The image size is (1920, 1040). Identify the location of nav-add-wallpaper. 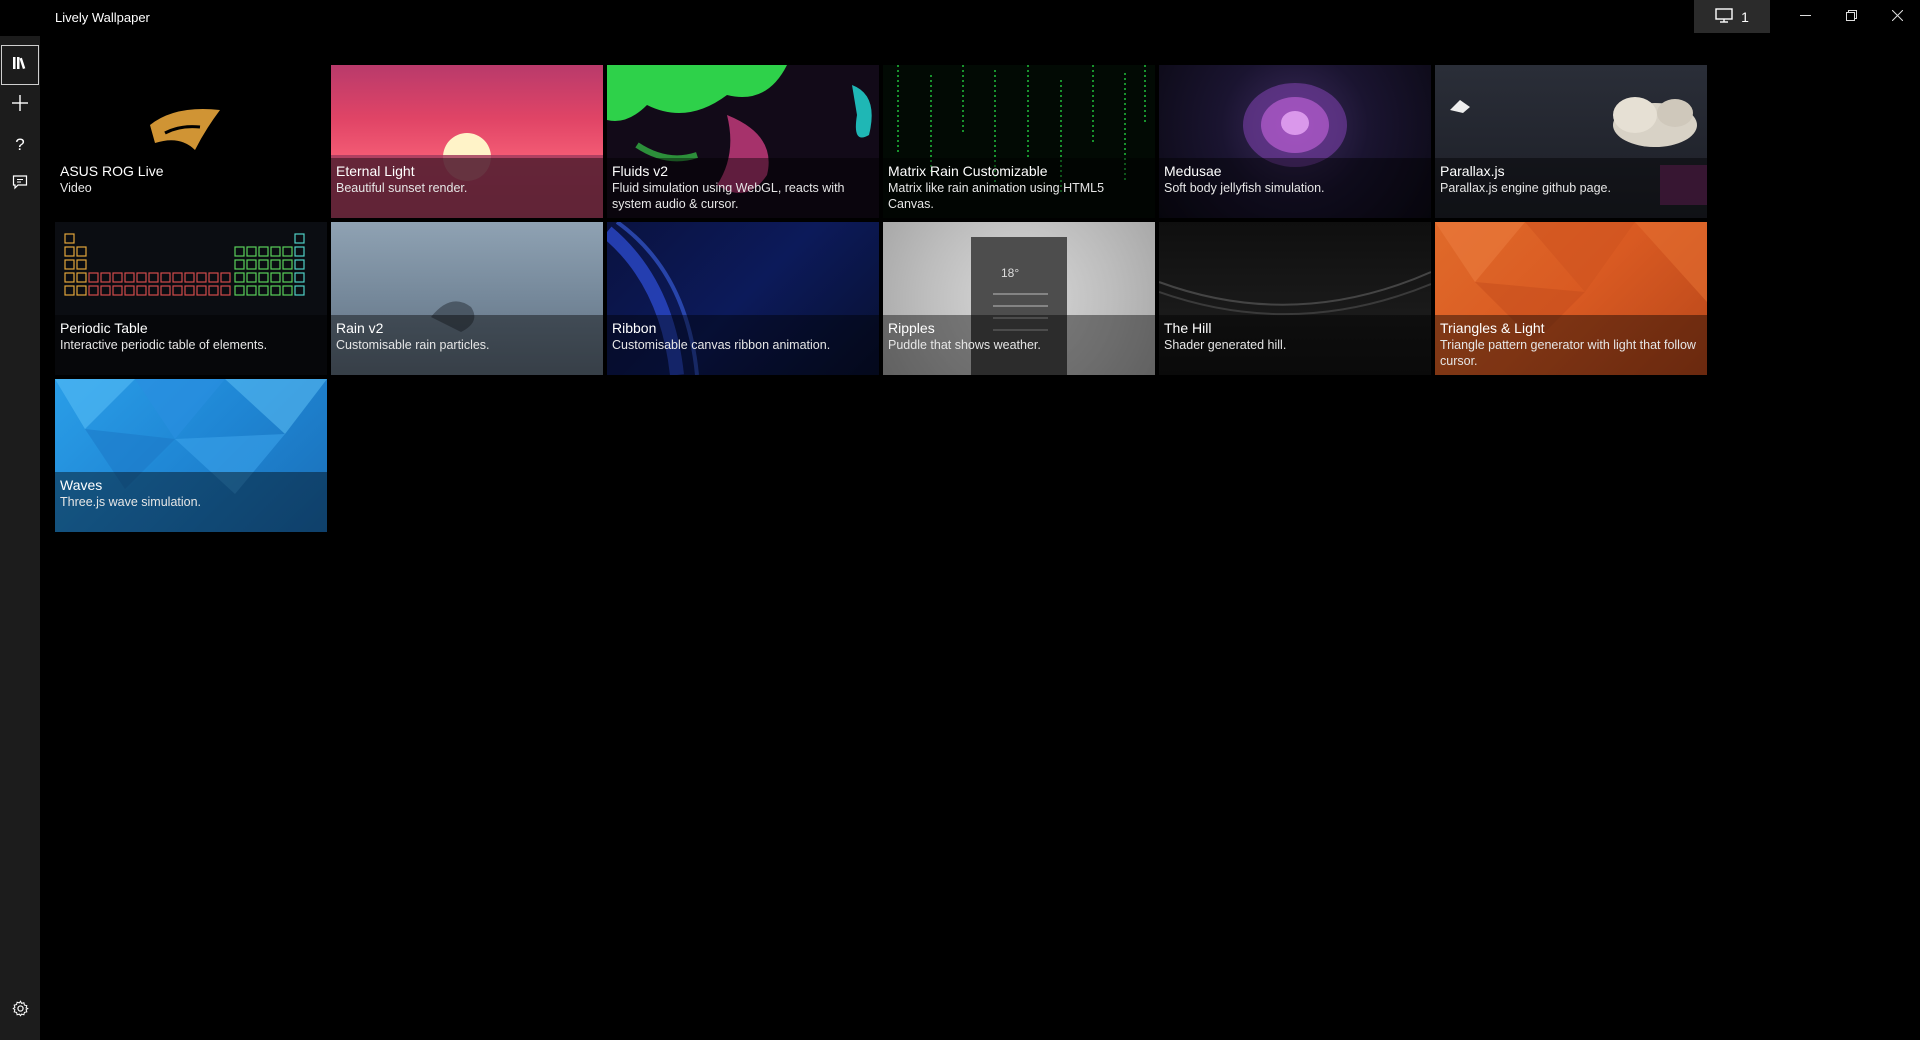
(20, 105).